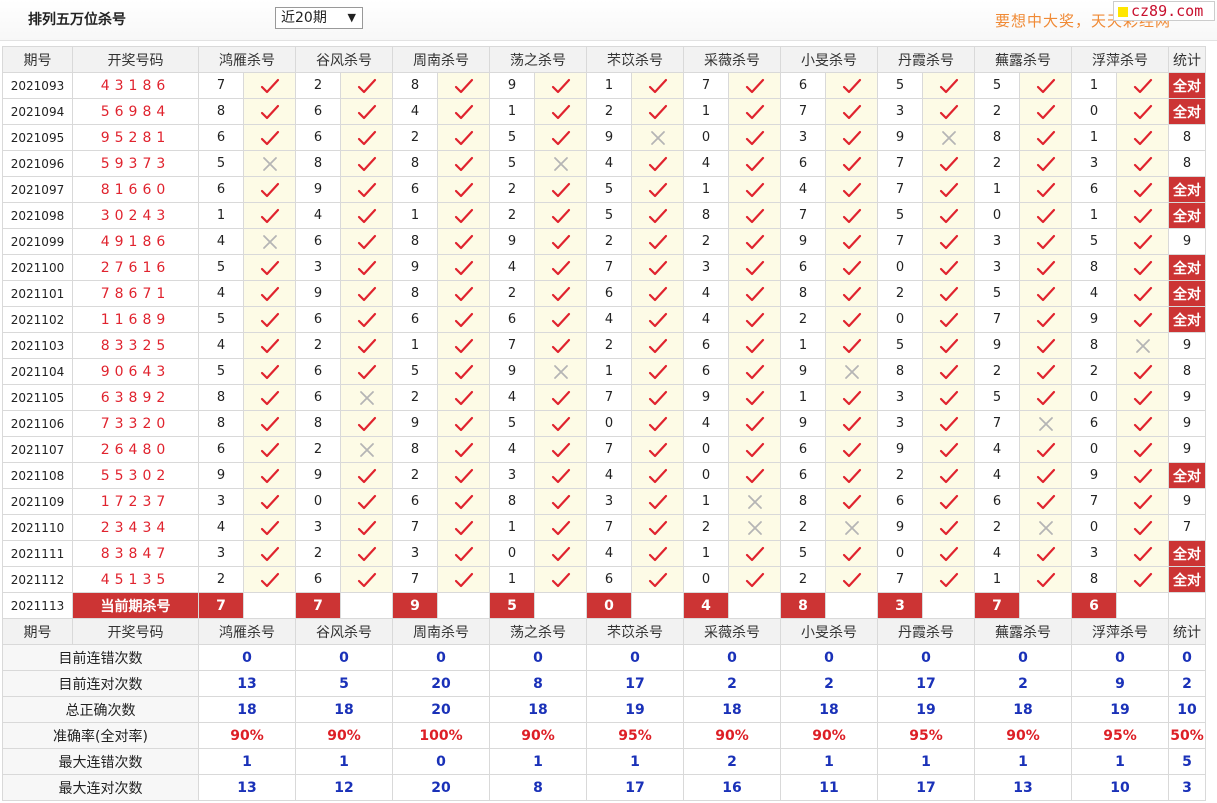  What do you see at coordinates (1164, 11) in the screenshot?
I see `site-badge: cz89.com` at bounding box center [1164, 11].